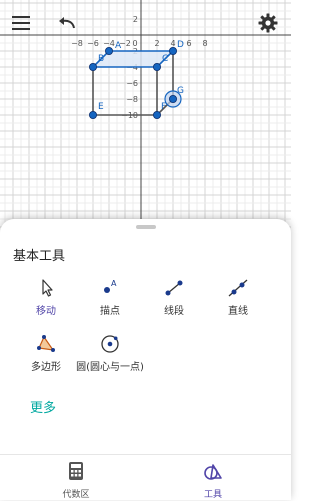  I want to click on point-label-f: F, so click(163, 107).